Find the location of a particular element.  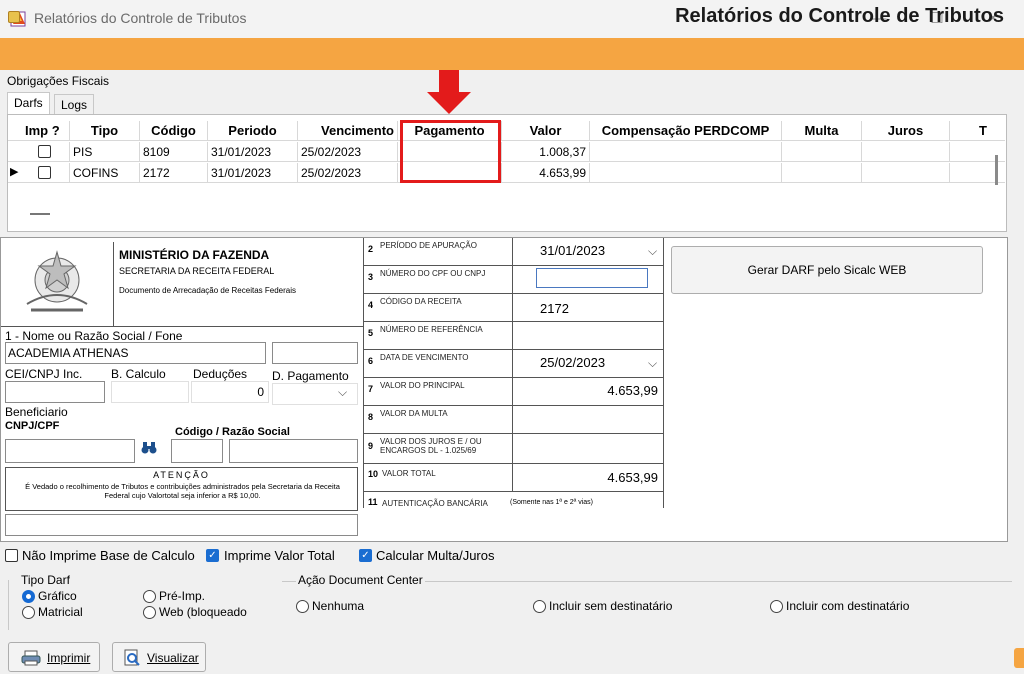

observacao-field is located at coordinates (181, 525).